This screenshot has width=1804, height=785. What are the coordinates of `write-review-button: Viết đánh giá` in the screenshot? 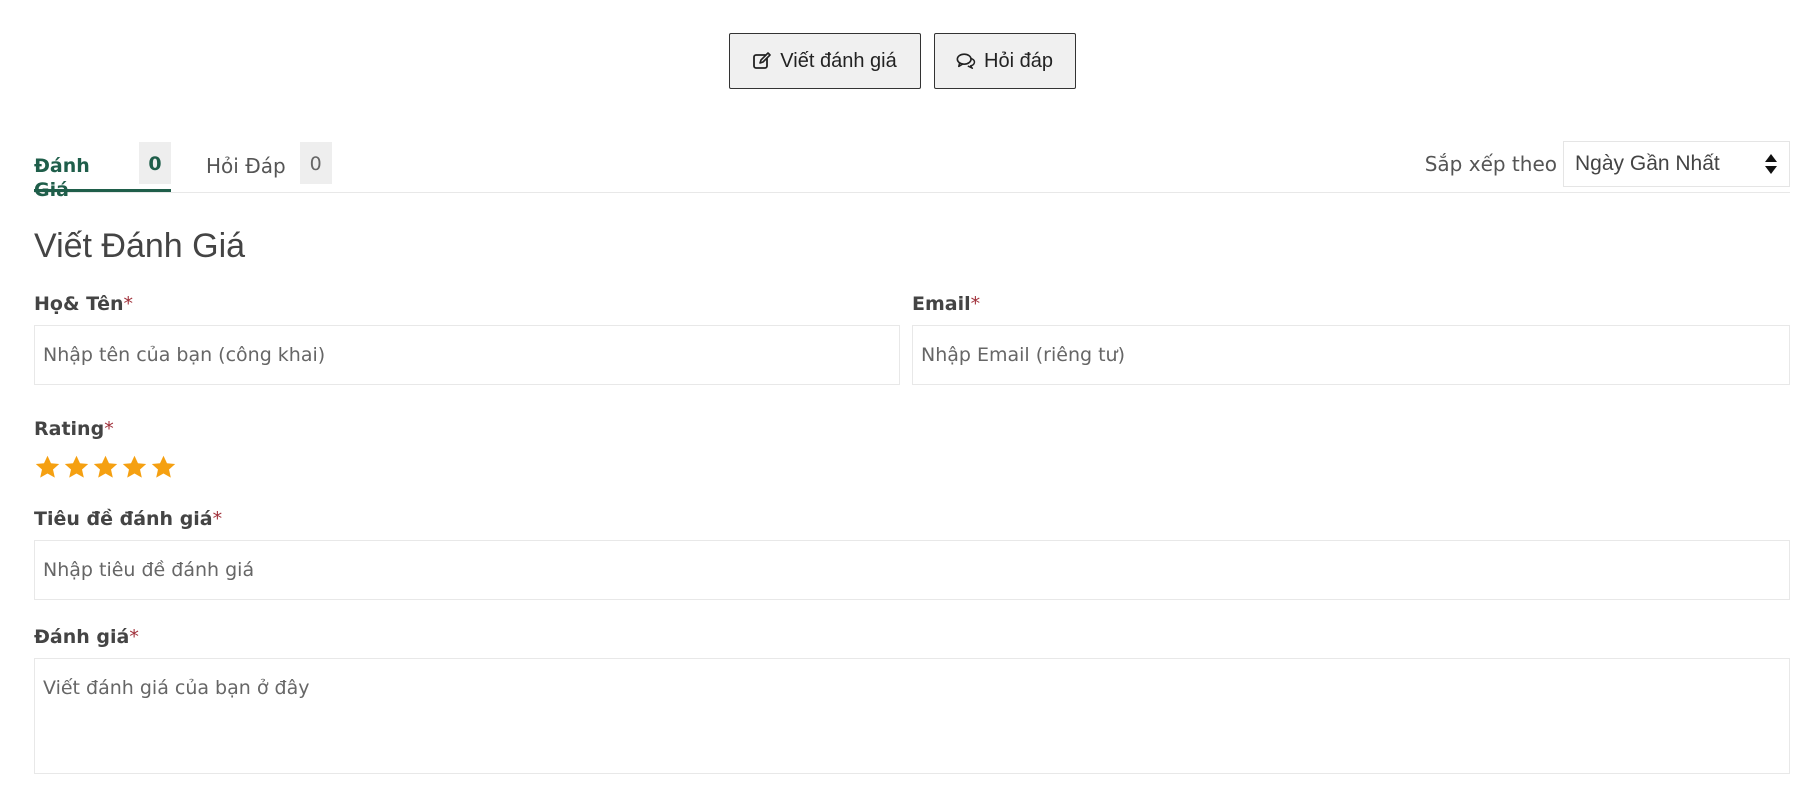 It's located at (824, 61).